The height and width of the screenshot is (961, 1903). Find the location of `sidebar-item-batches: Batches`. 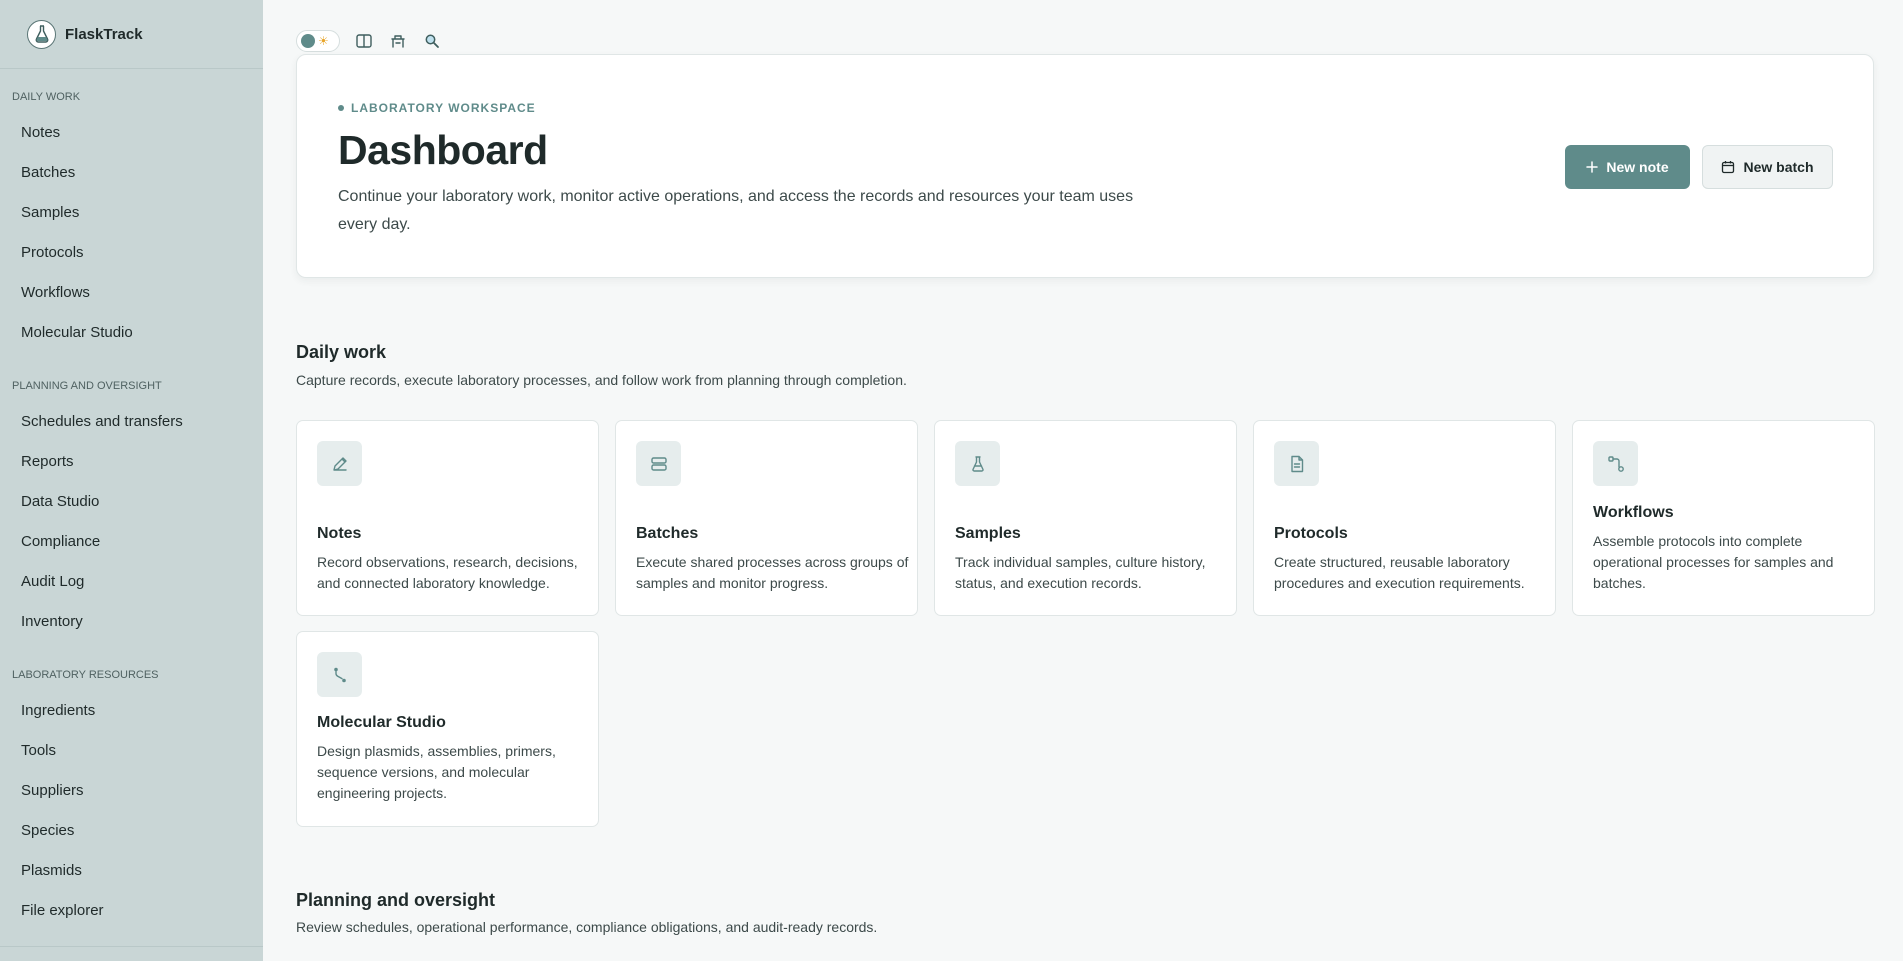

sidebar-item-batches: Batches is located at coordinates (131, 173).